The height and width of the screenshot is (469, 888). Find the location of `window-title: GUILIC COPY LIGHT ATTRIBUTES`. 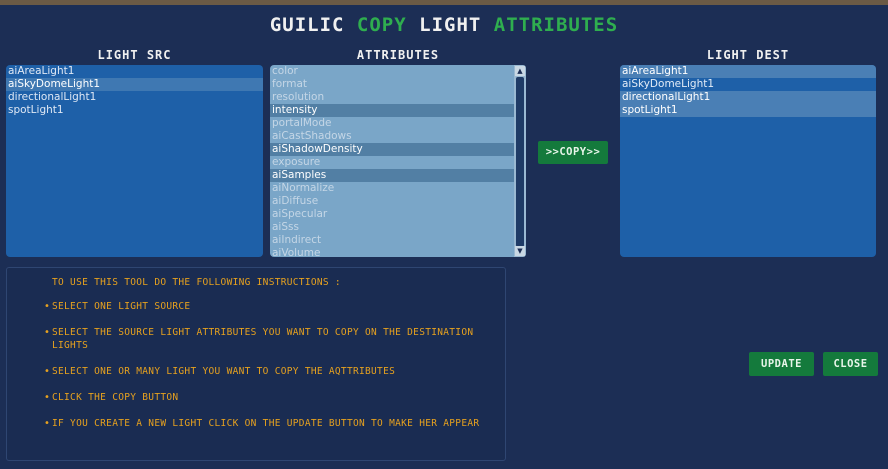

window-title: GUILIC COPY LIGHT ATTRIBUTES is located at coordinates (444, 25).